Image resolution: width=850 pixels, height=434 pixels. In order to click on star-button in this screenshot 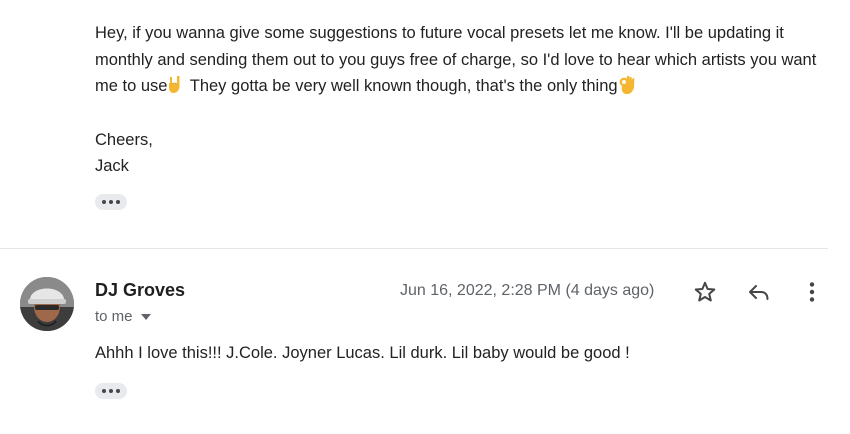, I will do `click(705, 292)`.